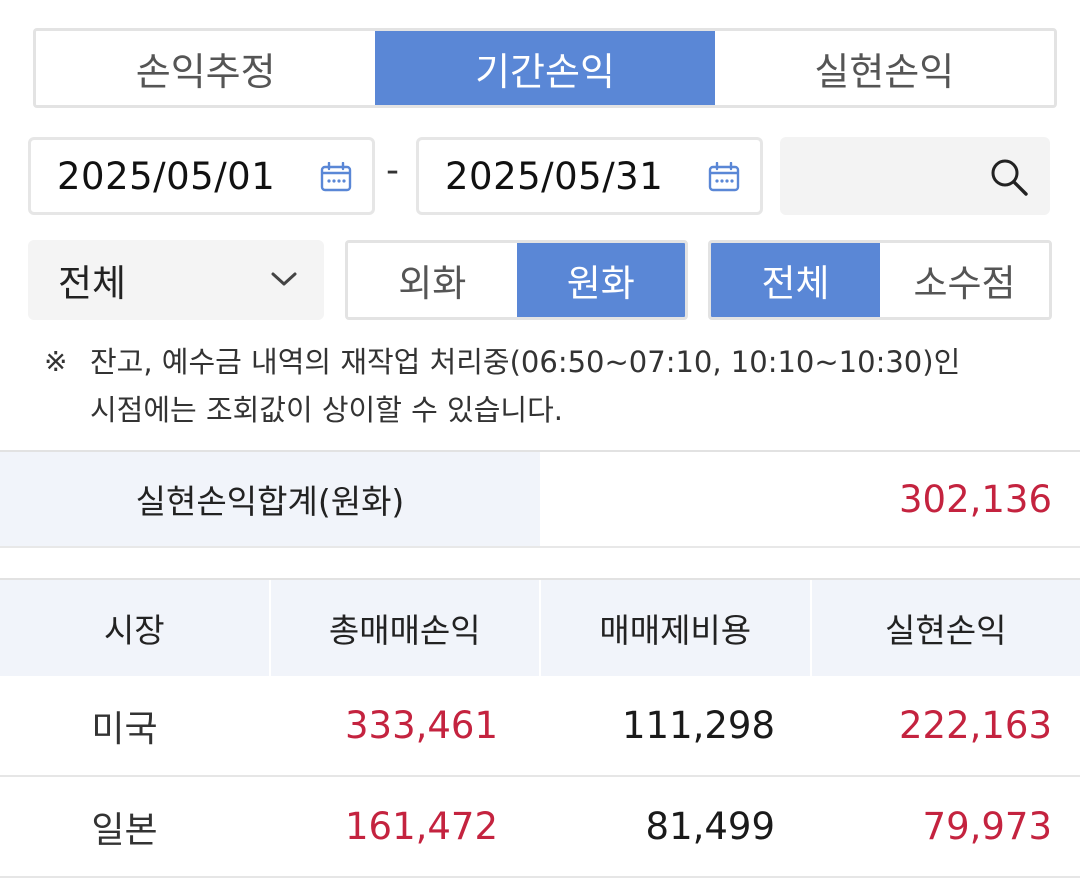  I want to click on decimal-option-fraction: 소수점, so click(964, 280).